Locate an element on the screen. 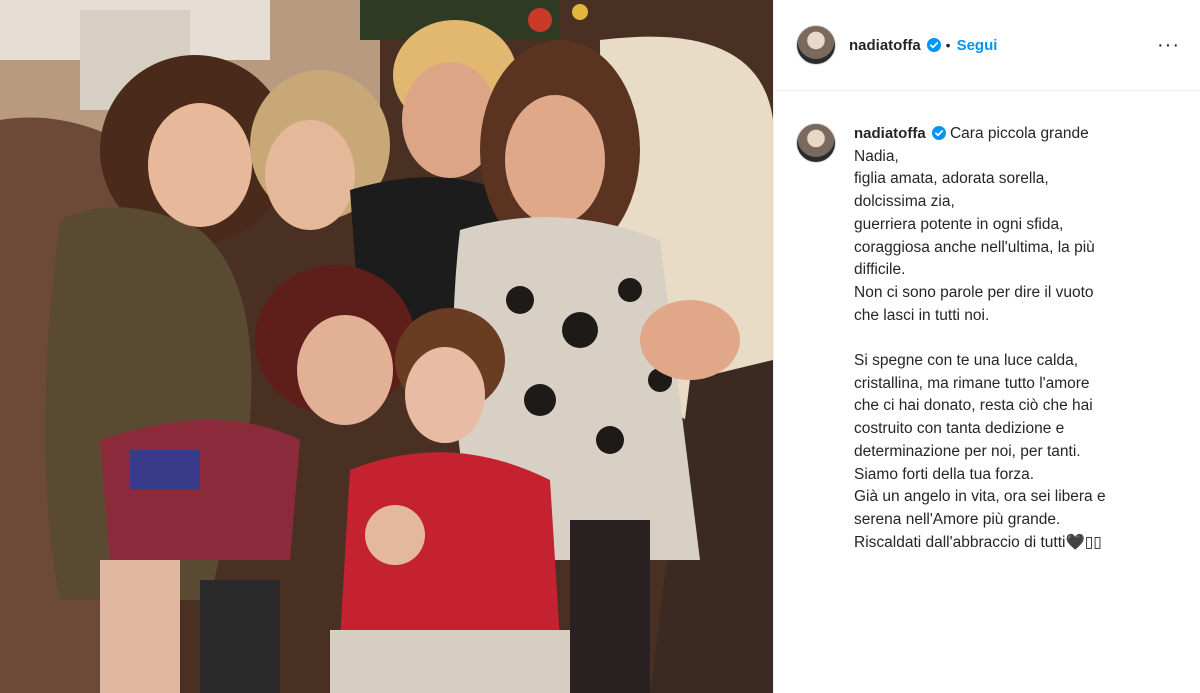 The width and height of the screenshot is (1200, 693). caption-line: serena nell'Amore più grande. is located at coordinates (957, 519).